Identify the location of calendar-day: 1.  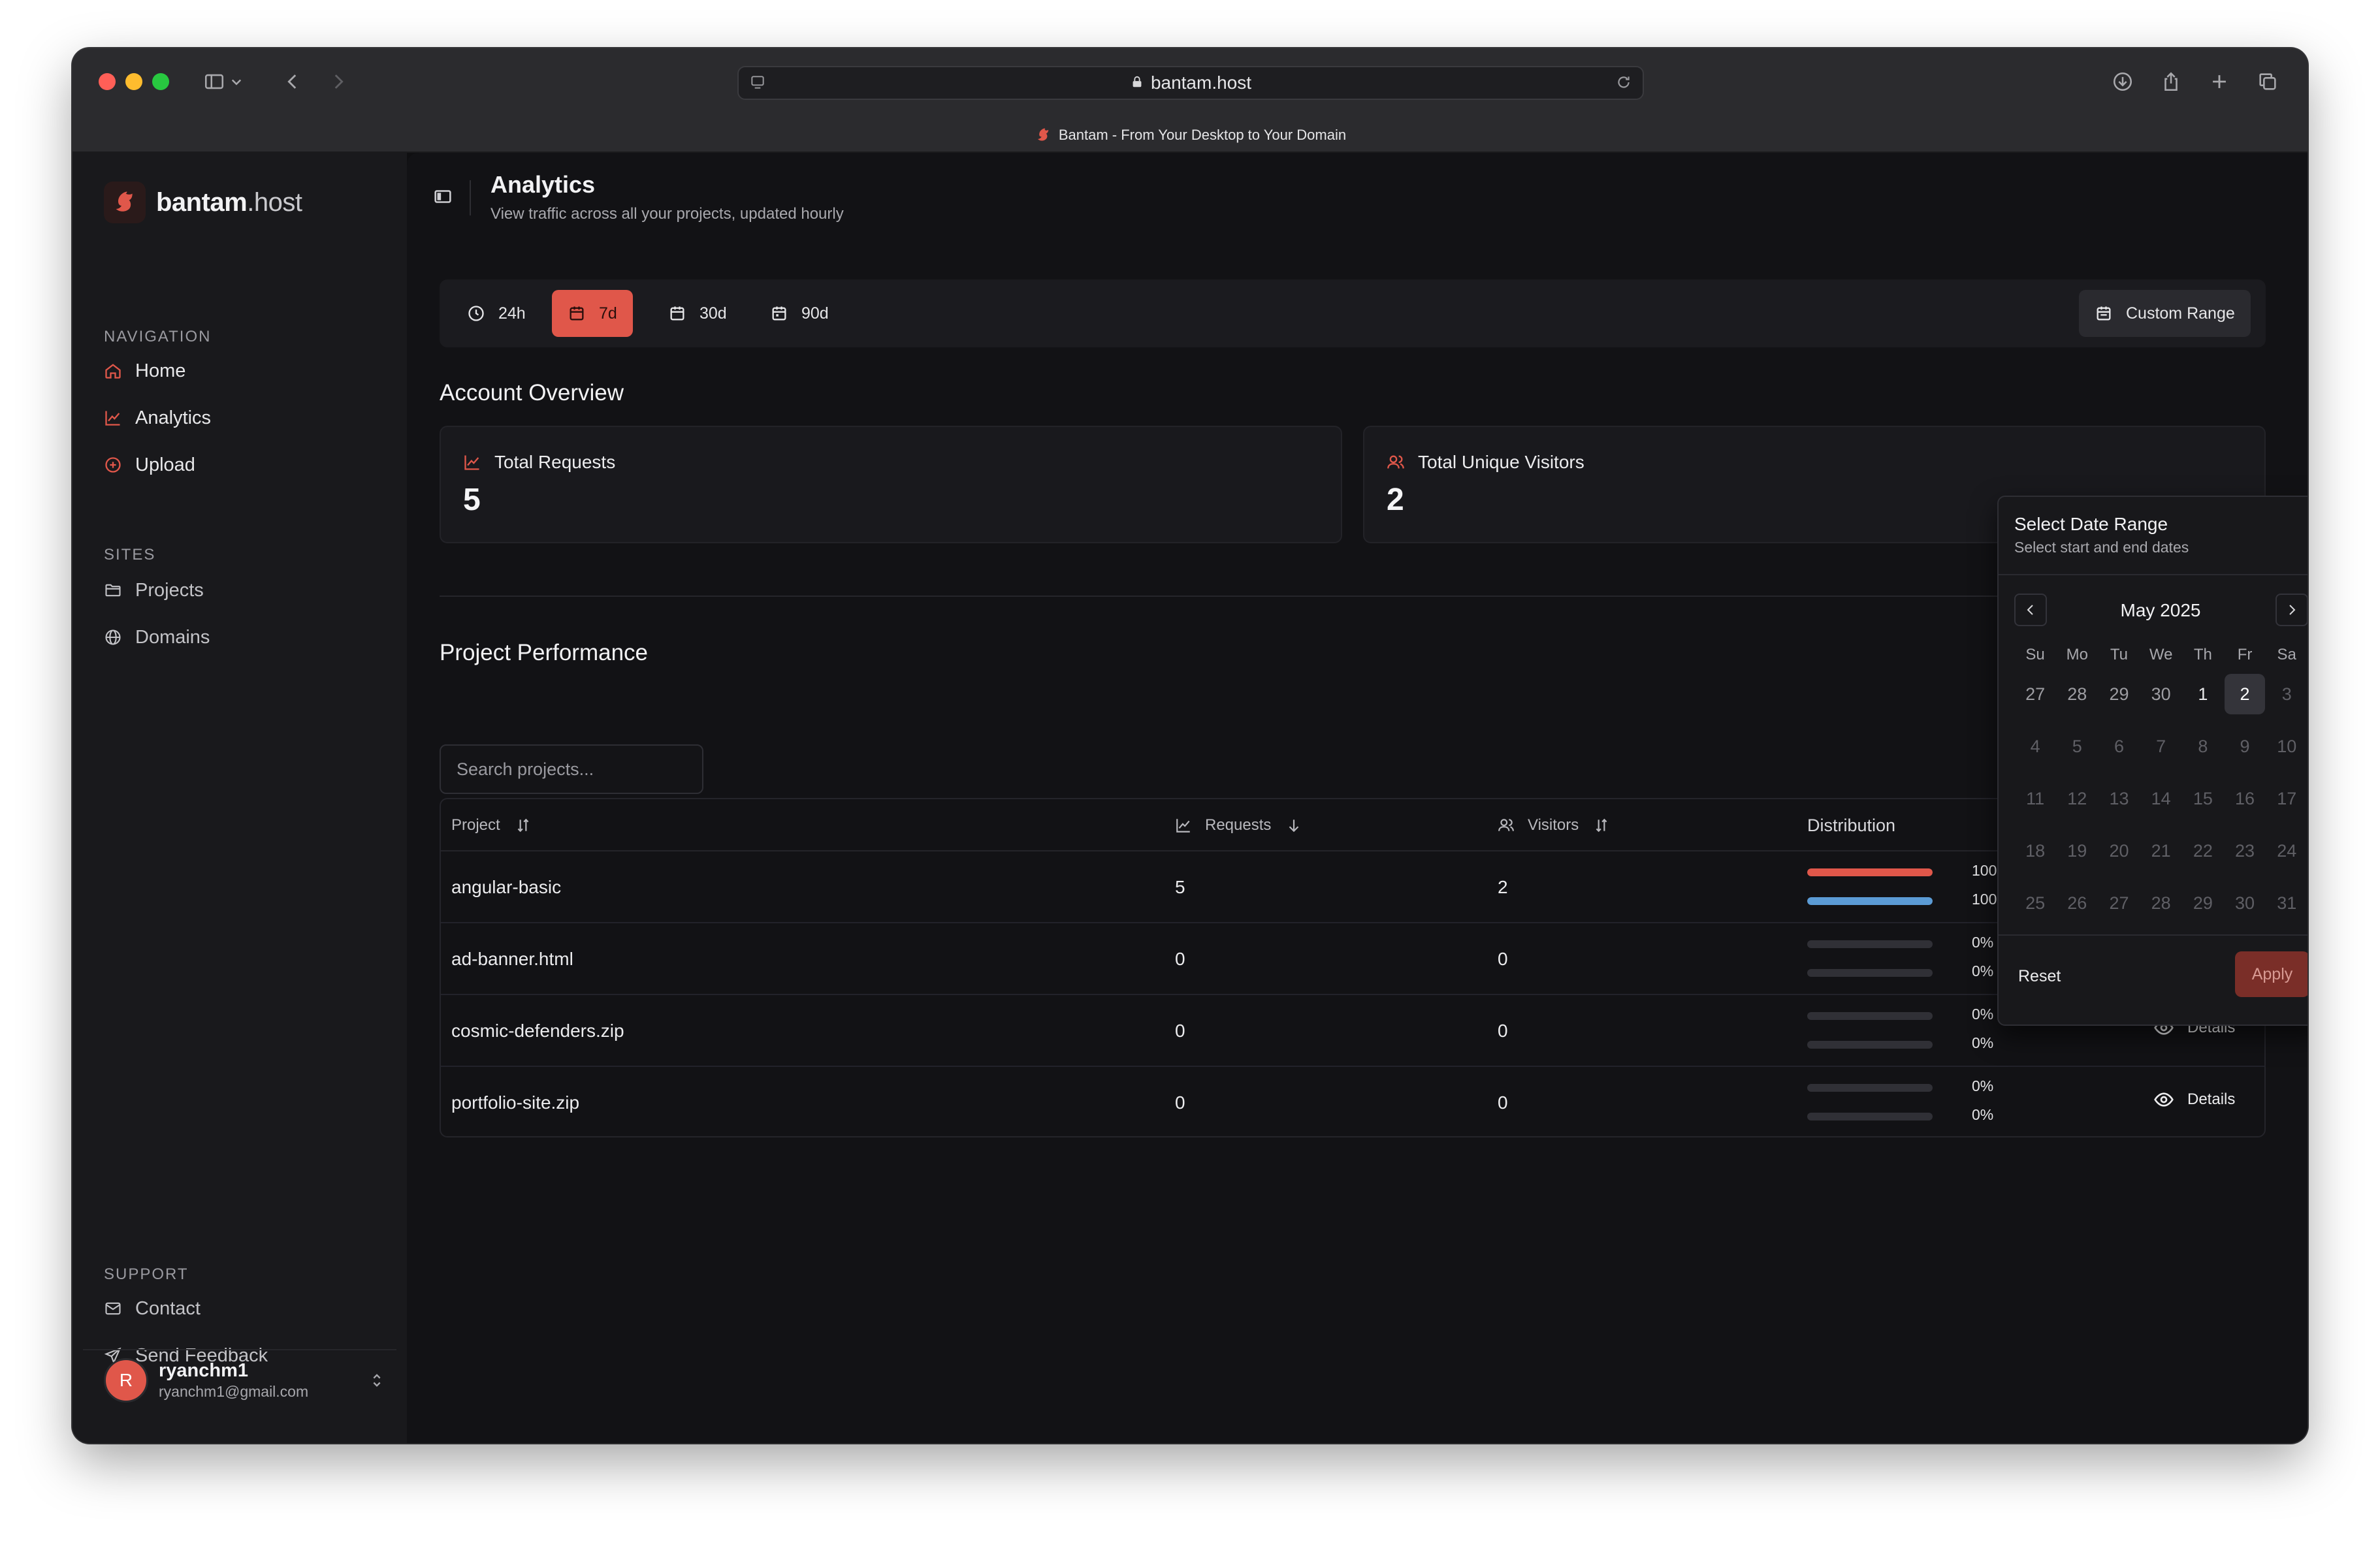
(2203, 694).